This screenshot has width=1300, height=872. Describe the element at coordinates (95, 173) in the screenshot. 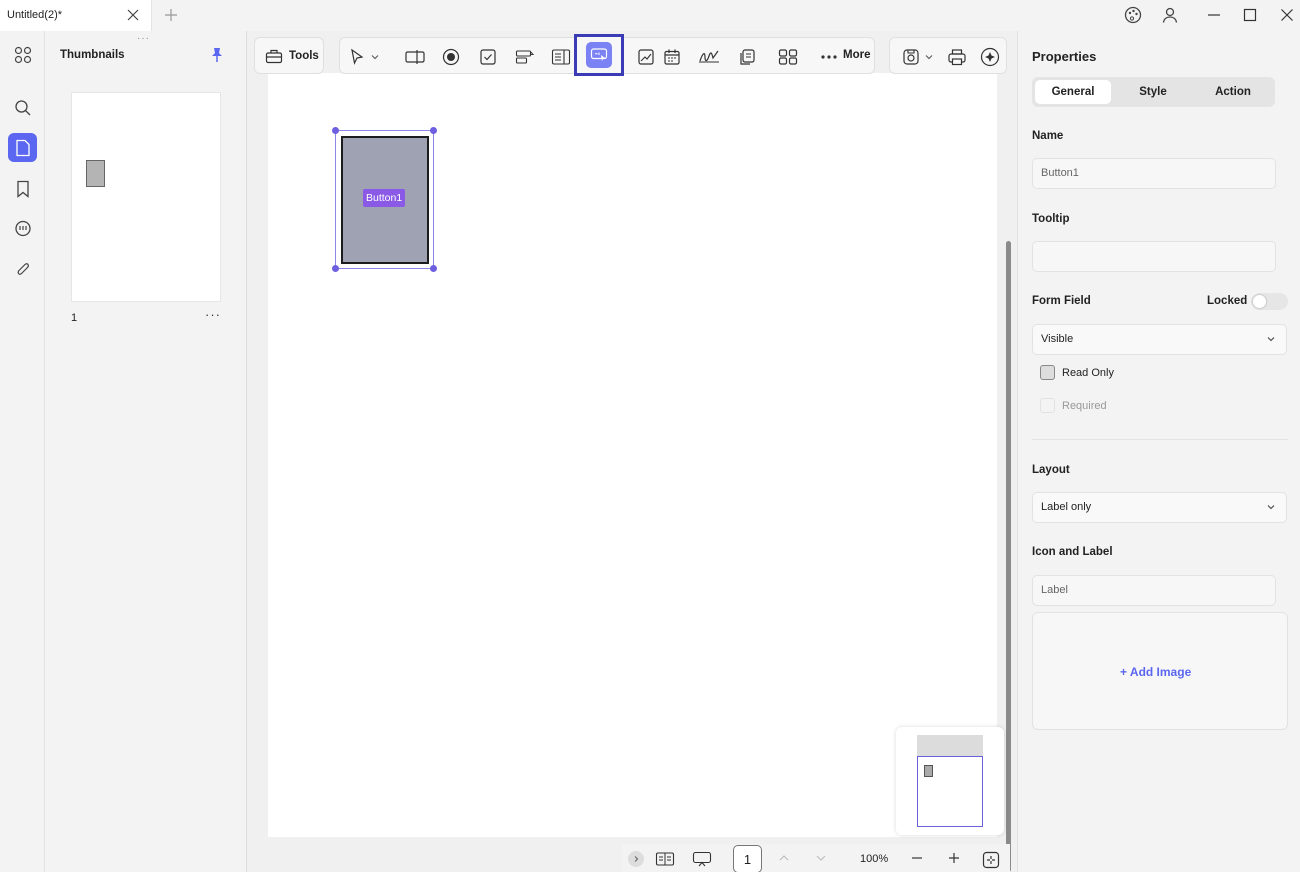

I see `thumbnail-button-preview` at that location.